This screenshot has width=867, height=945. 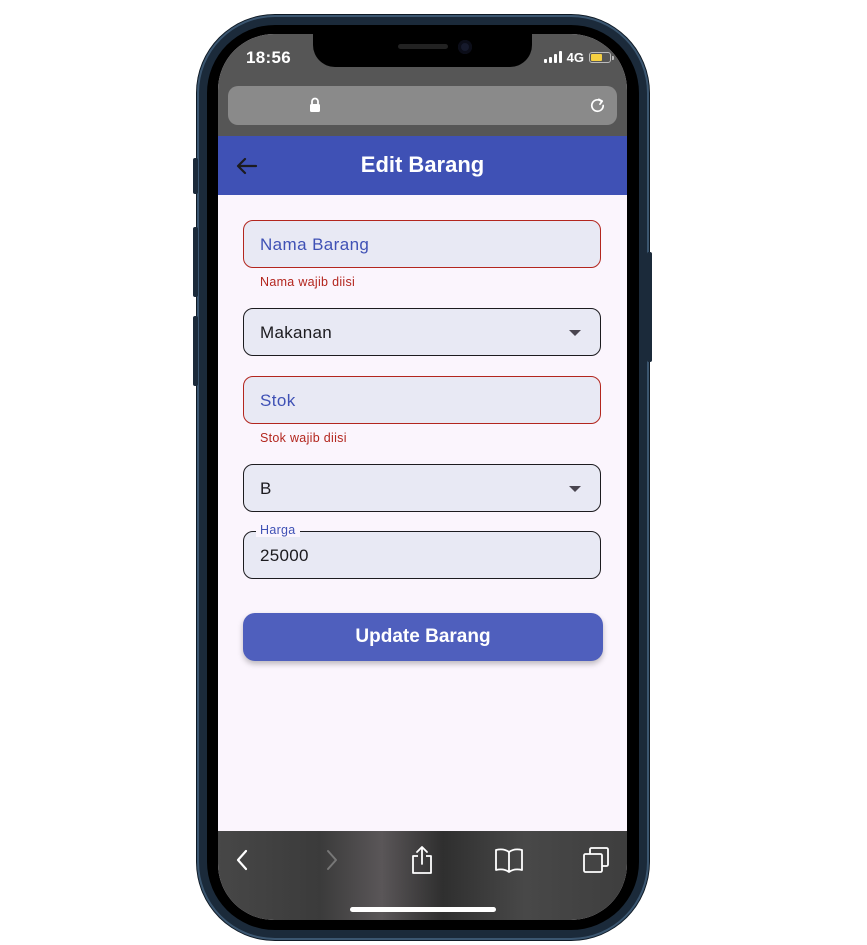 I want to click on tabs-icon, so click(x=596, y=860).